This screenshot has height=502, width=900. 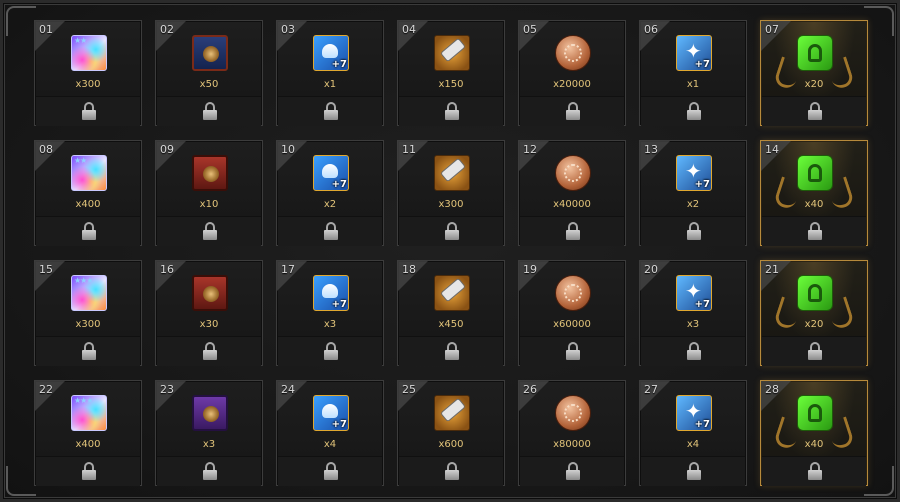 I want to click on reward-slot: 04 x150, so click(x=451, y=73).